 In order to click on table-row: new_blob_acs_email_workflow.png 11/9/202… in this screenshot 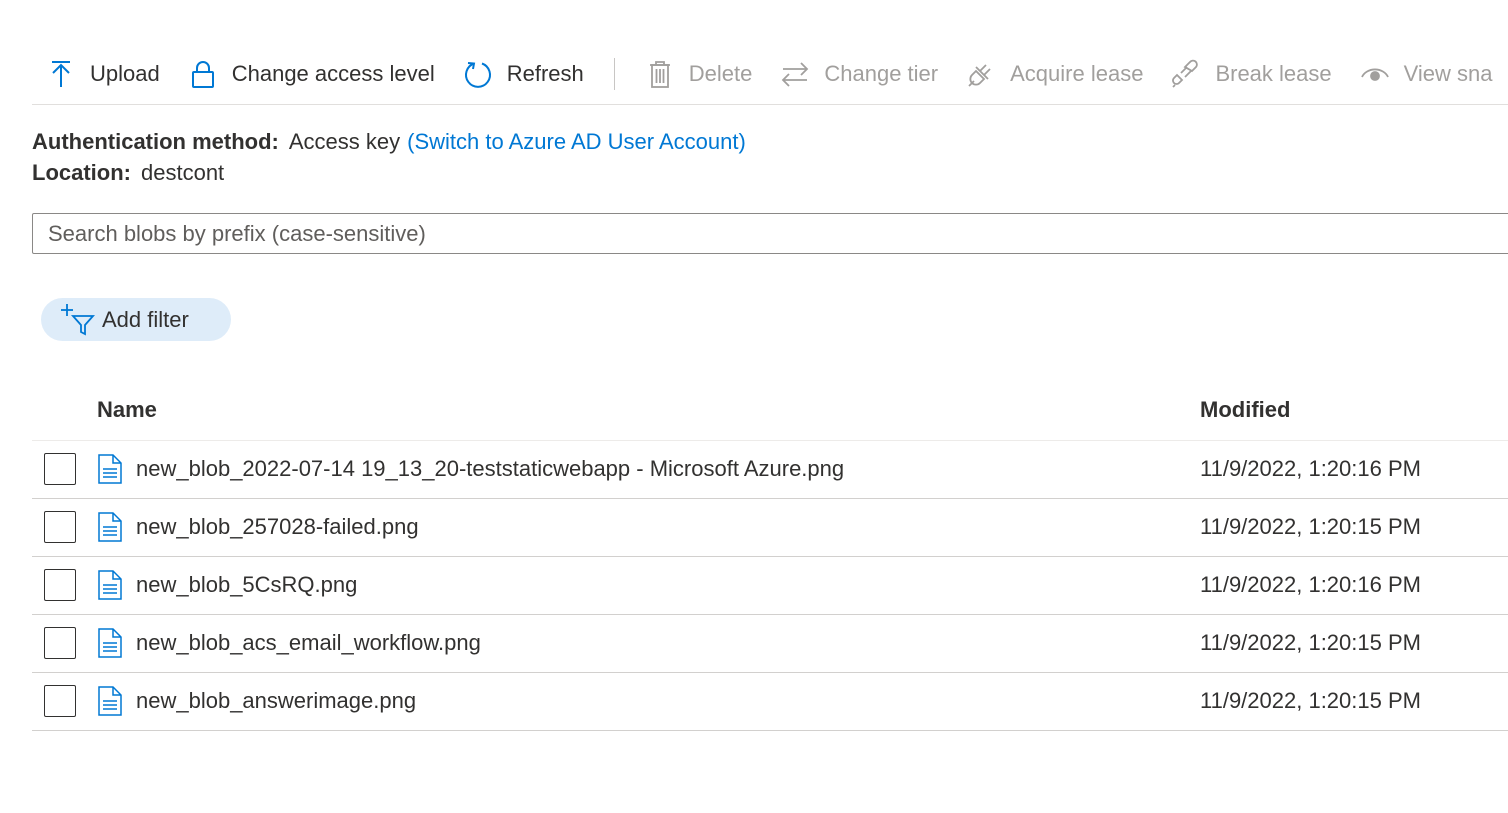, I will do `click(770, 644)`.